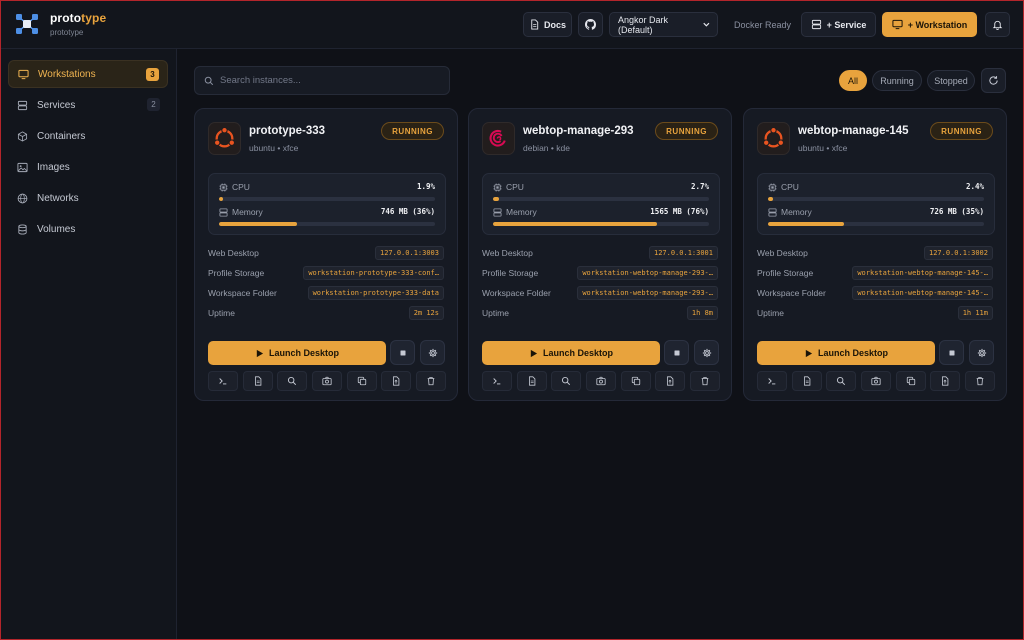 This screenshot has height=640, width=1024. I want to click on inspect-icon, so click(566, 381).